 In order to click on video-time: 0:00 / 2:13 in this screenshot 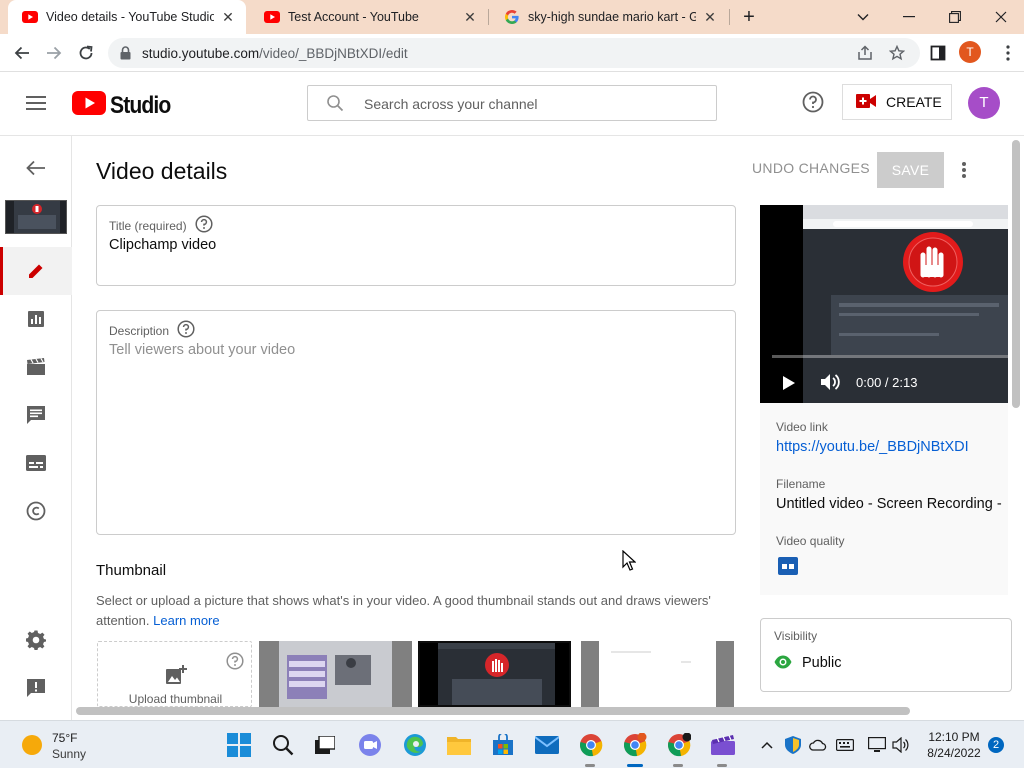, I will do `click(887, 382)`.